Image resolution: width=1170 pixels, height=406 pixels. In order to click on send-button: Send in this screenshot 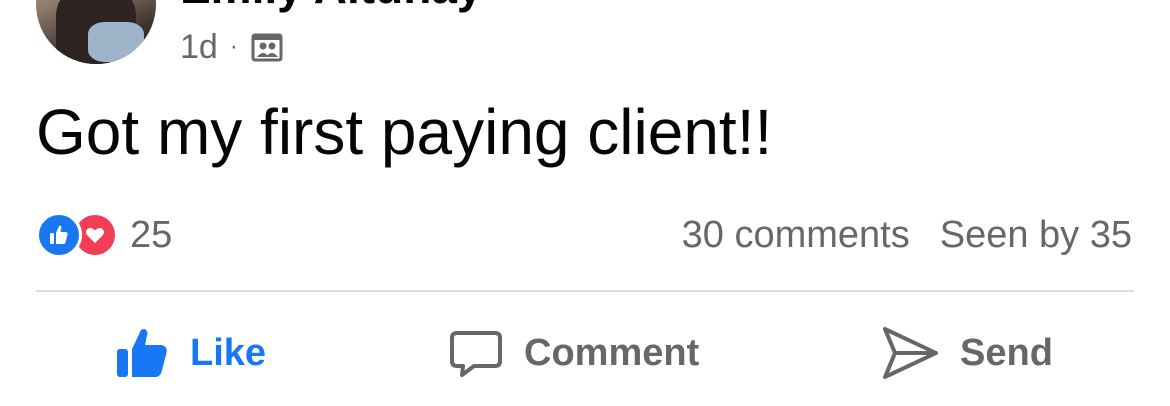, I will do `click(966, 353)`.